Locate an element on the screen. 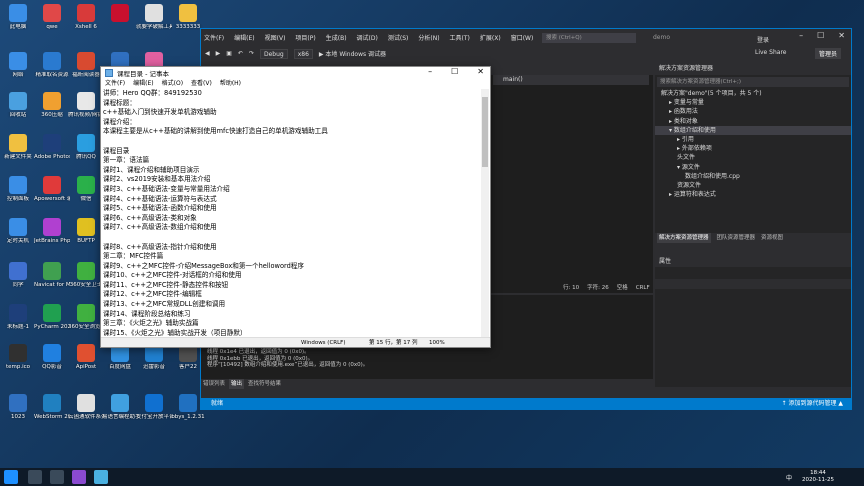 This screenshot has height=486, width=864. undo-icon: ↶ is located at coordinates (240, 53).